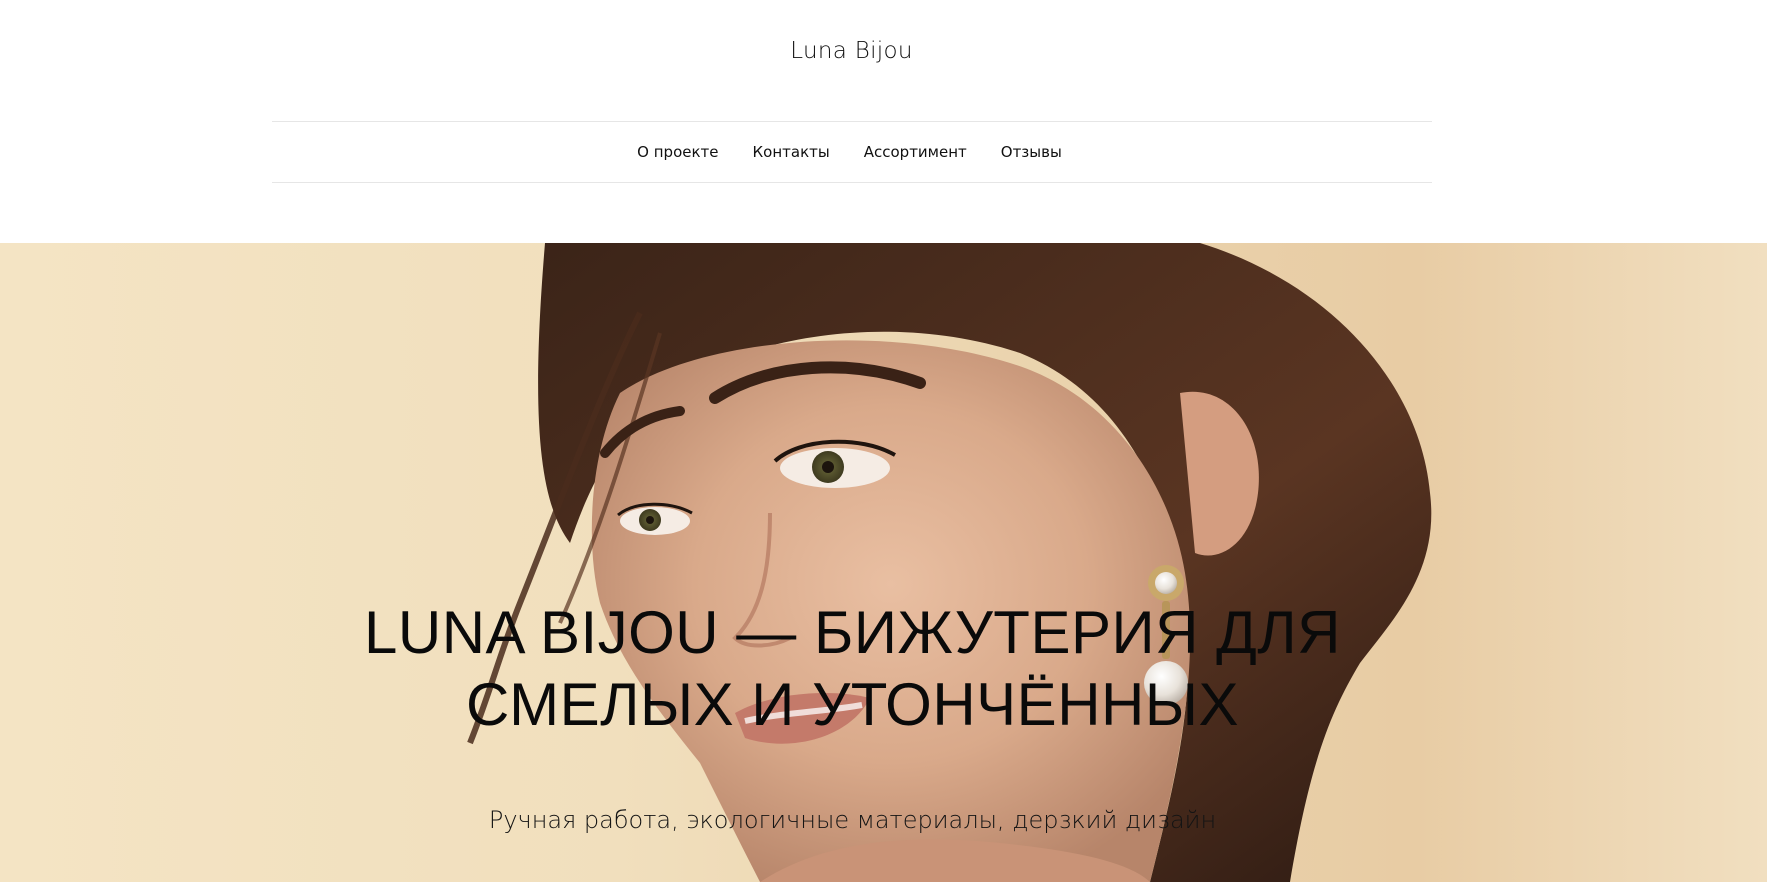 Image resolution: width=1767 pixels, height=882 pixels. Describe the element at coordinates (851, 51) in the screenshot. I see `site-logo: Luna Bijou` at that location.